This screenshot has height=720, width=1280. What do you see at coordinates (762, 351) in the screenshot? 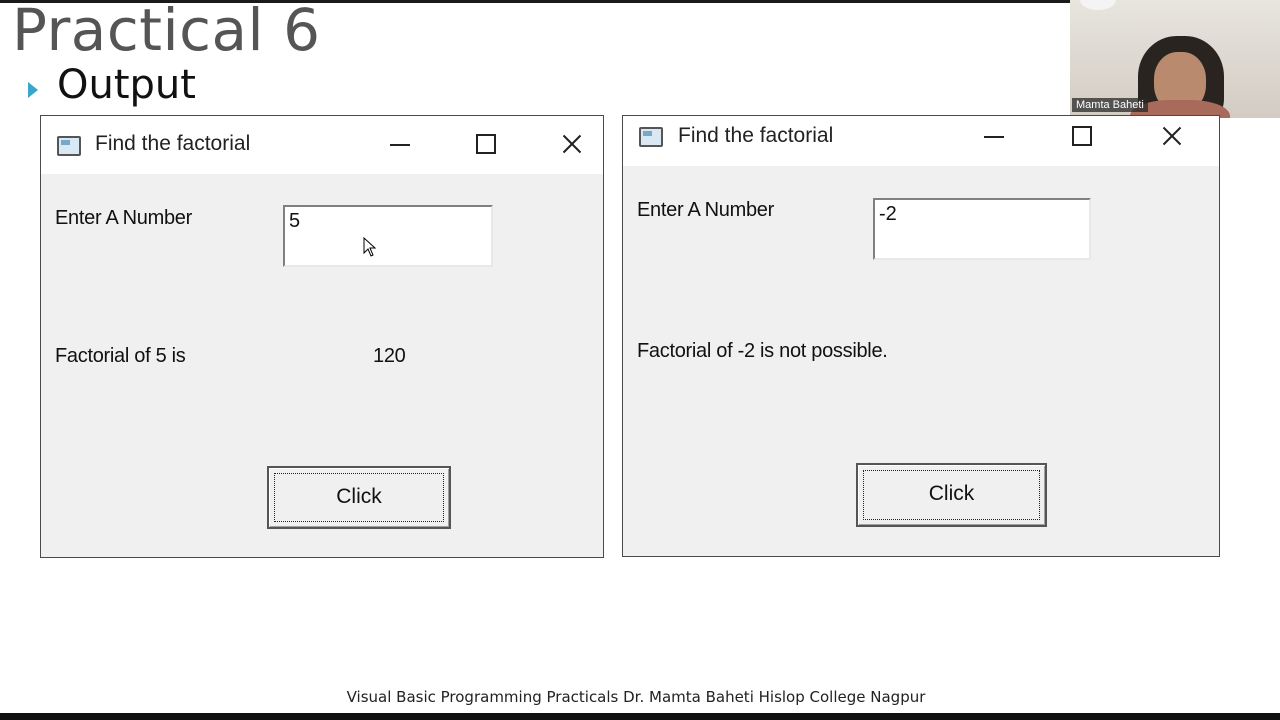
I see `factorial-result-label: Factorial of -2 is not possible.` at bounding box center [762, 351].